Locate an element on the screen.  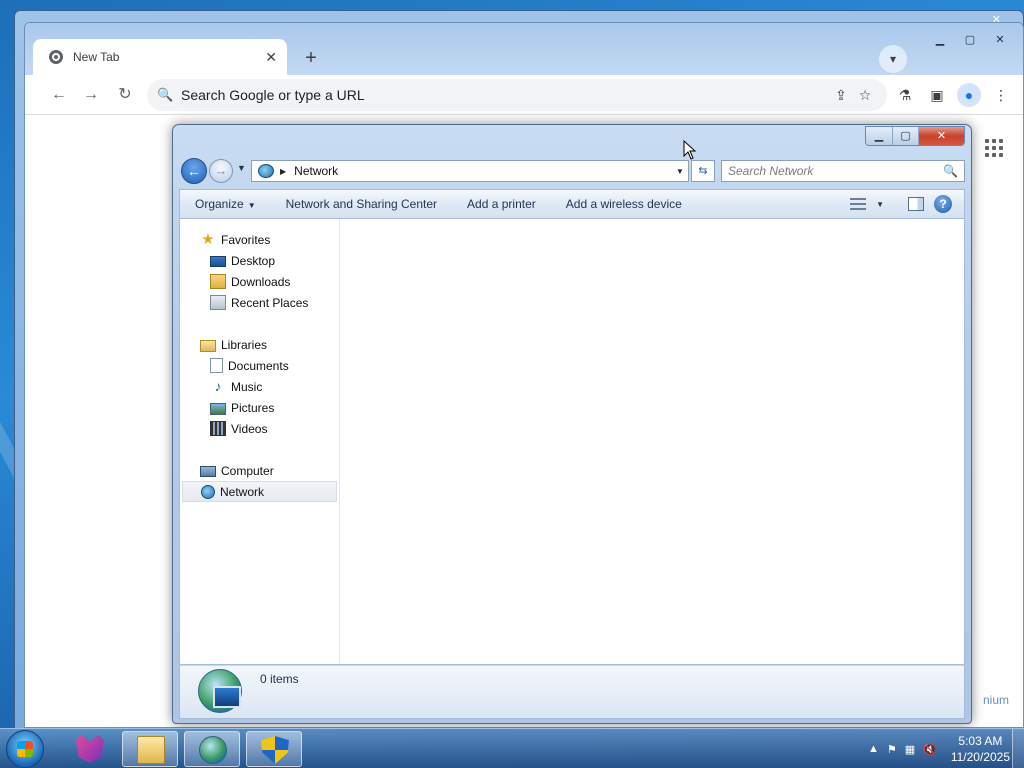
google-apps-grid-icon is located at coordinates (994, 148).